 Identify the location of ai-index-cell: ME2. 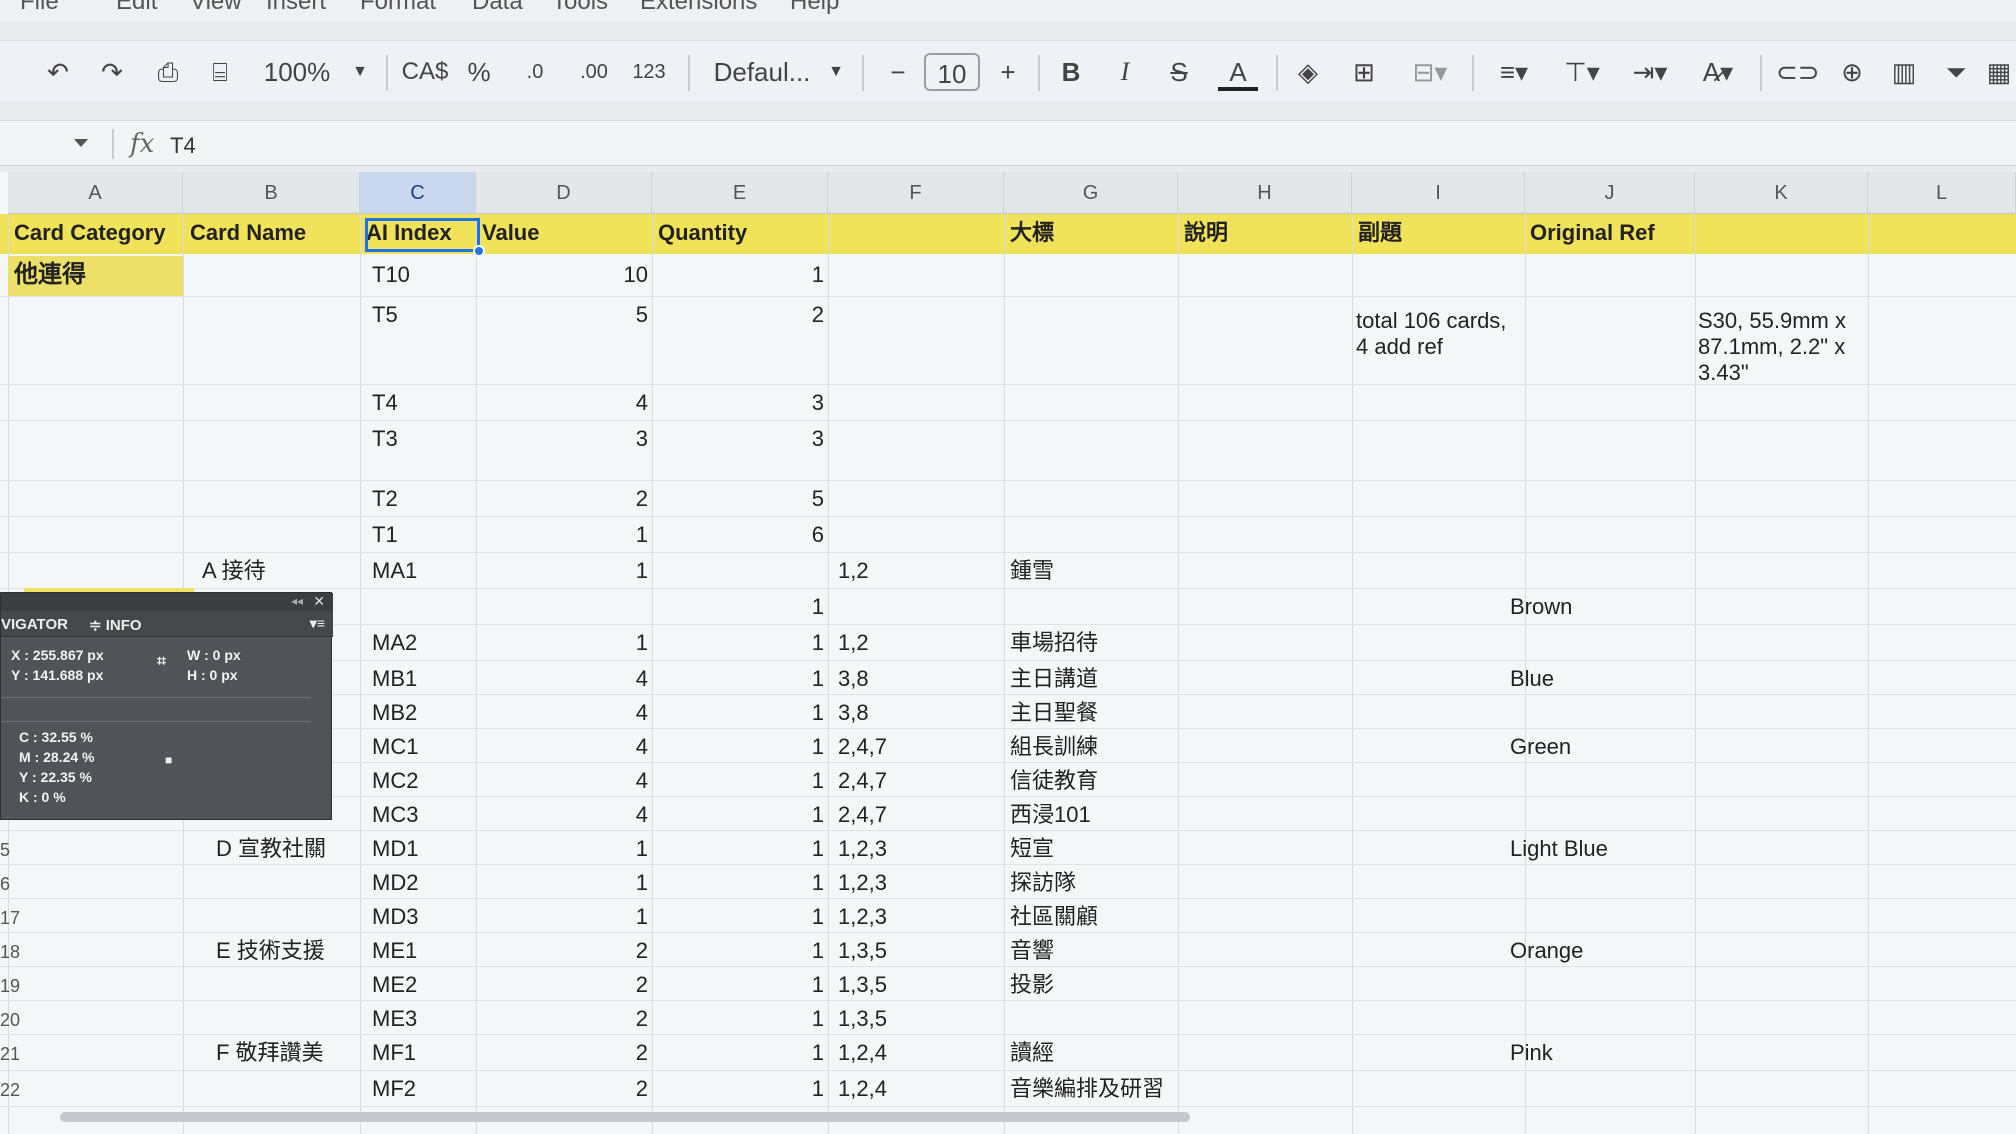
(394, 985).